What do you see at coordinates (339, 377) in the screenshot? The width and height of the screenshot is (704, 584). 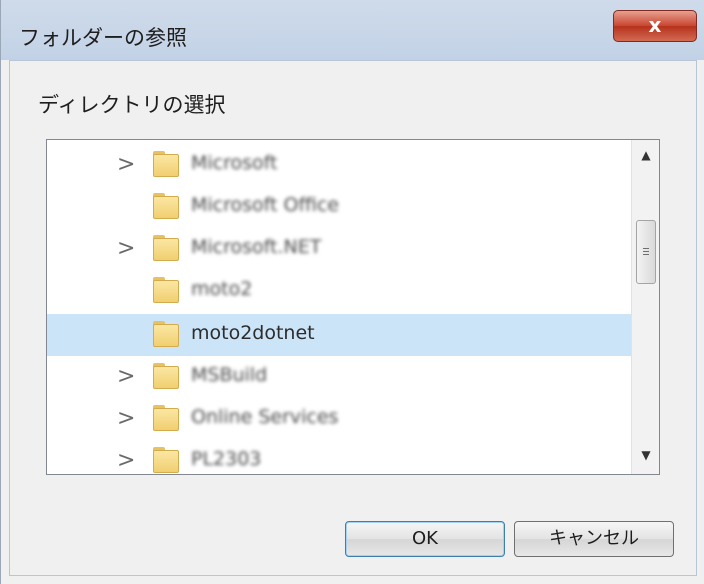 I see `tree-item-msbuild: > MSBuild` at bounding box center [339, 377].